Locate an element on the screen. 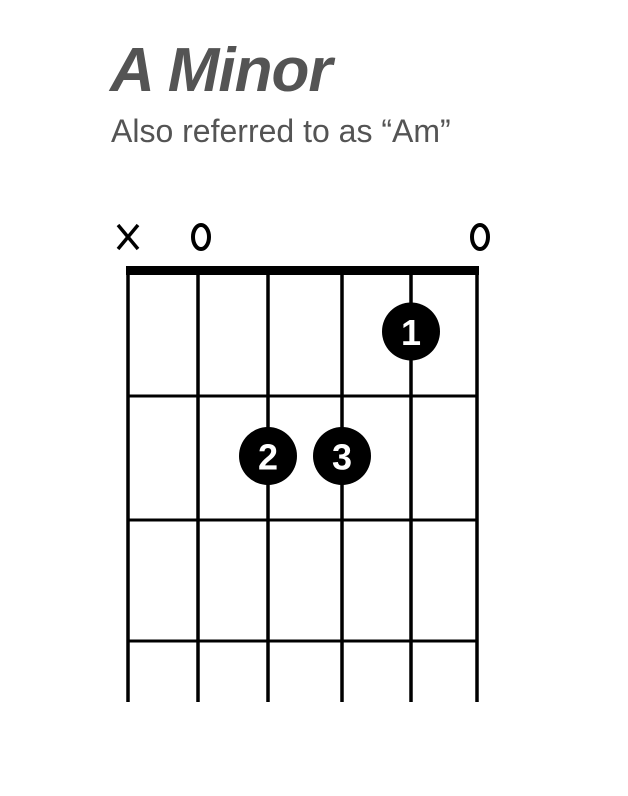 The image size is (628, 796). nut is located at coordinates (302, 270).